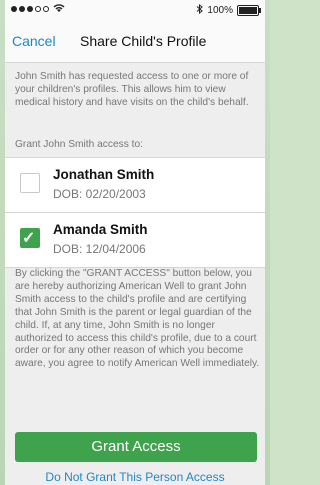  I want to click on child-row-jonathan: Jonathan Smith DOB: 02/20/2003, so click(135, 185).